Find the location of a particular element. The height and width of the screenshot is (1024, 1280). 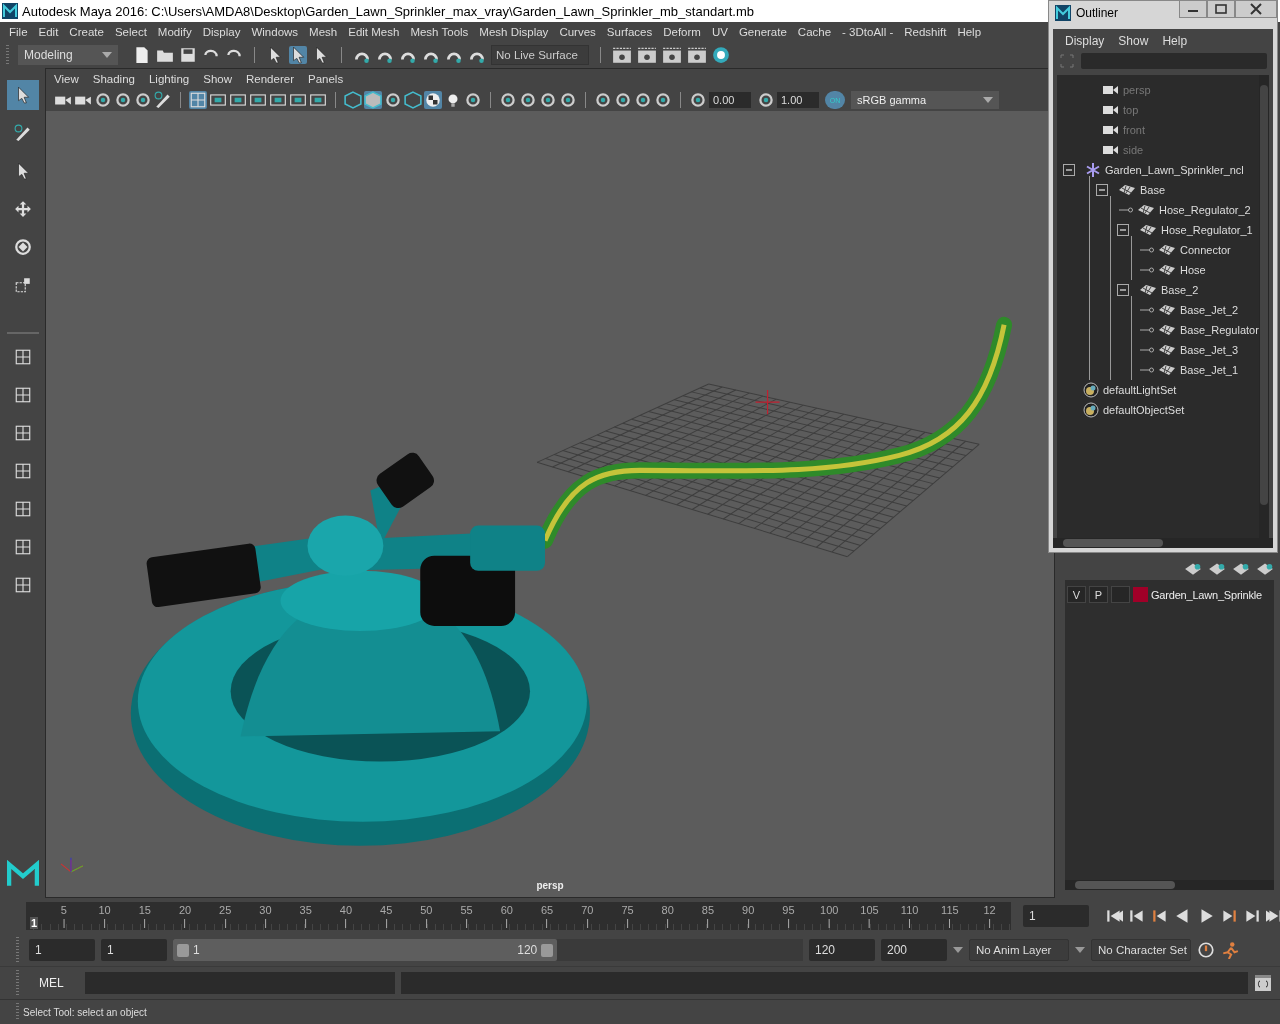

live-surface-field: No Live Surface is located at coordinates (540, 55).